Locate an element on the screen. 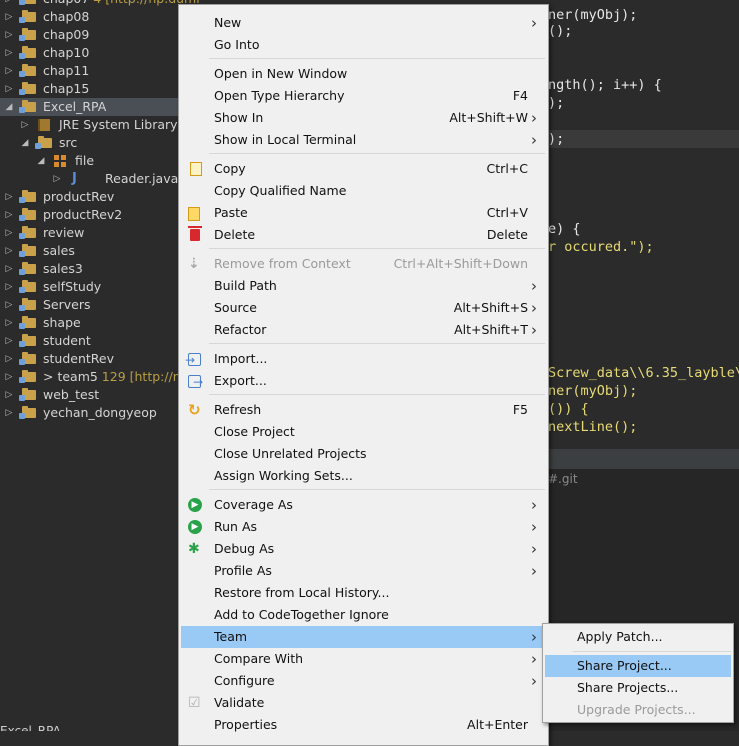 Image resolution: width=739 pixels, height=746 pixels. submenu-arrow-icon: › is located at coordinates (534, 571).